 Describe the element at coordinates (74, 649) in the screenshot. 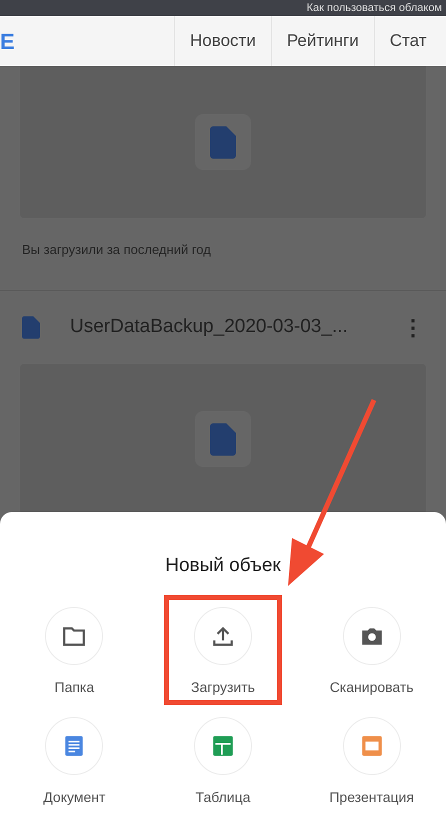

I see `new-item-button: Папка` at that location.